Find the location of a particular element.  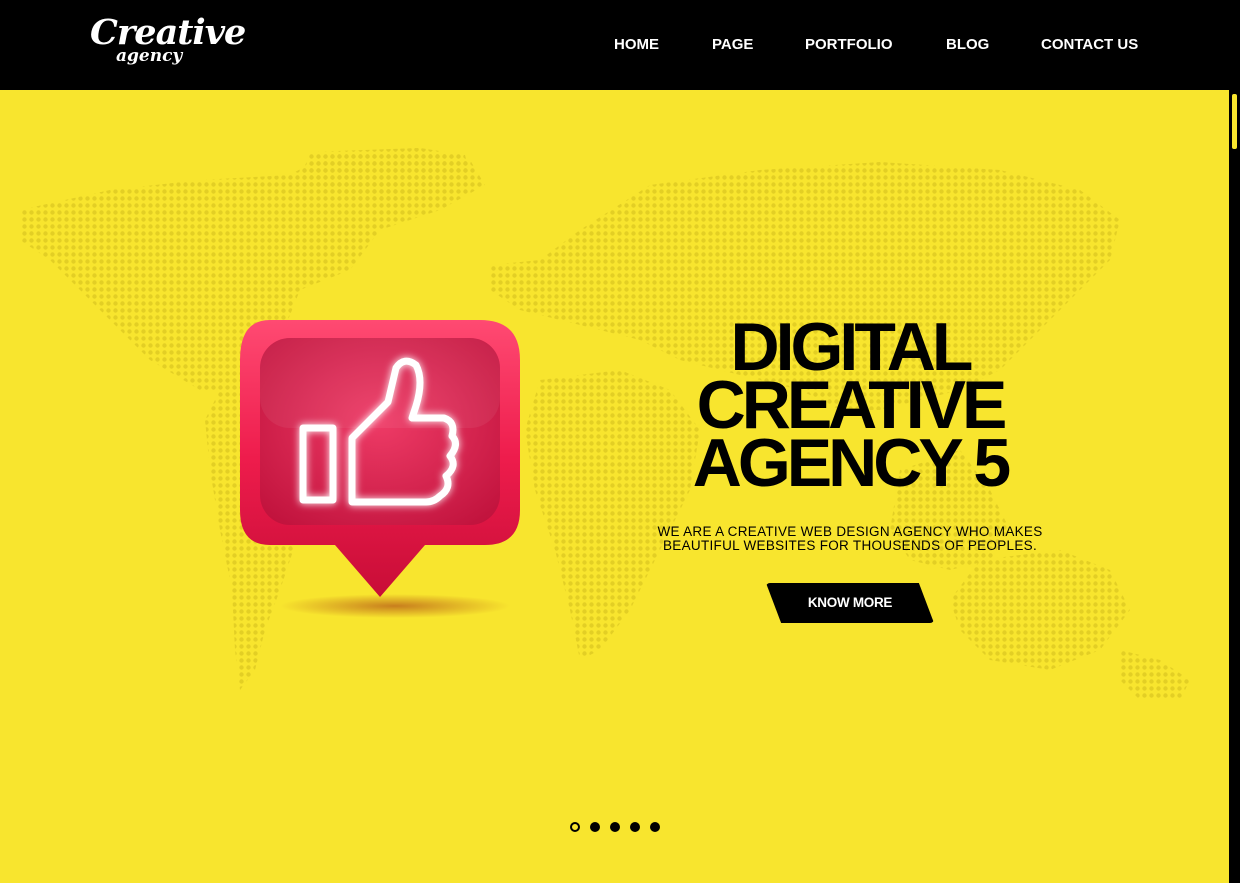

know-more-button: KNOW MORE is located at coordinates (850, 603).